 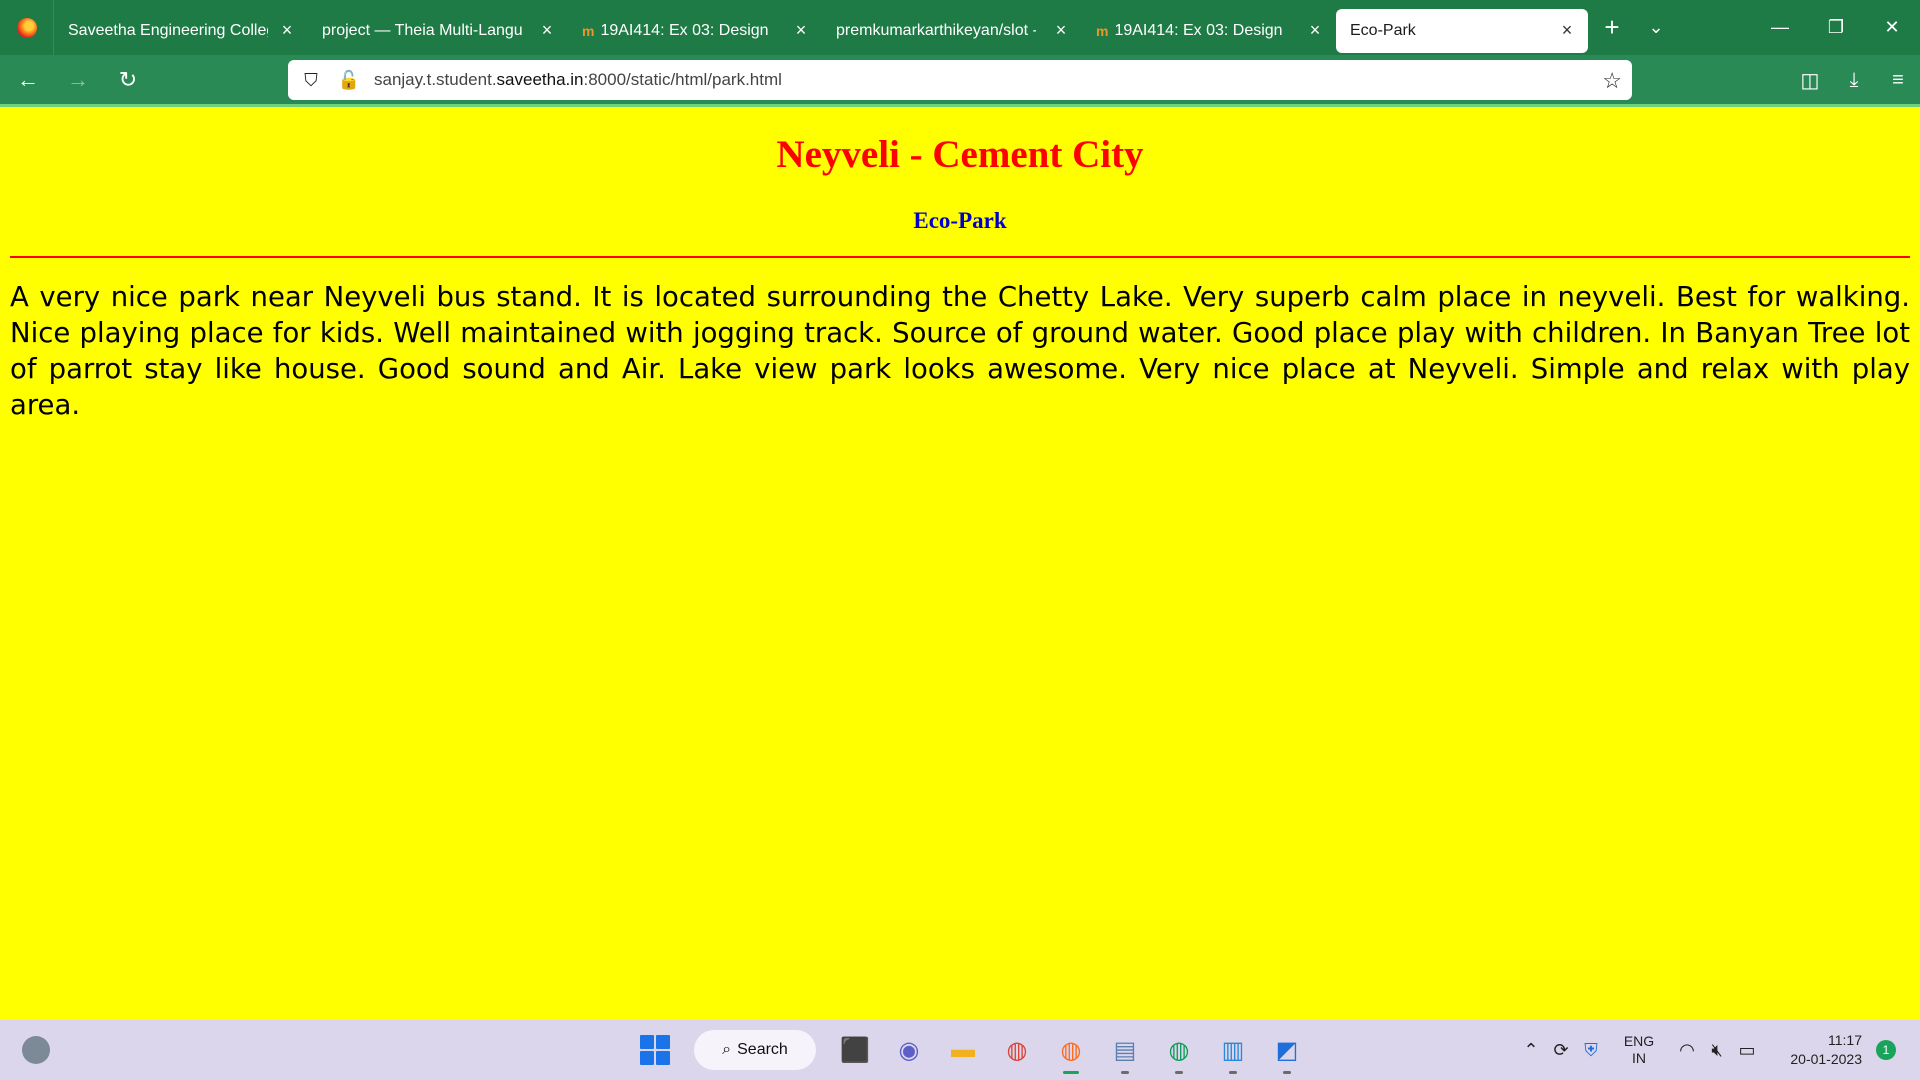 I want to click on window-controls: — ❐ ✕, so click(x=1836, y=27).